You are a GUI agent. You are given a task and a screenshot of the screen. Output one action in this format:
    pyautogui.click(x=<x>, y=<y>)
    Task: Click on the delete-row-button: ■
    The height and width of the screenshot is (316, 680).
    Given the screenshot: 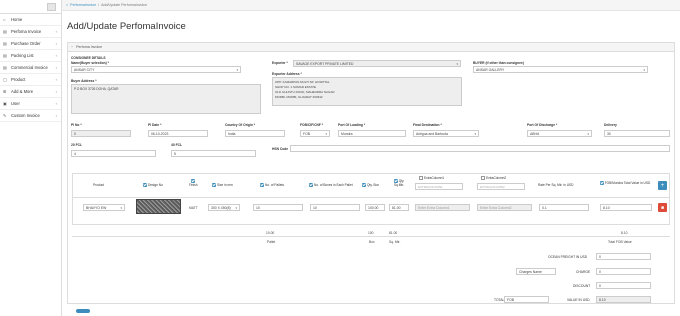 What is the action you would take?
    pyautogui.click(x=662, y=207)
    